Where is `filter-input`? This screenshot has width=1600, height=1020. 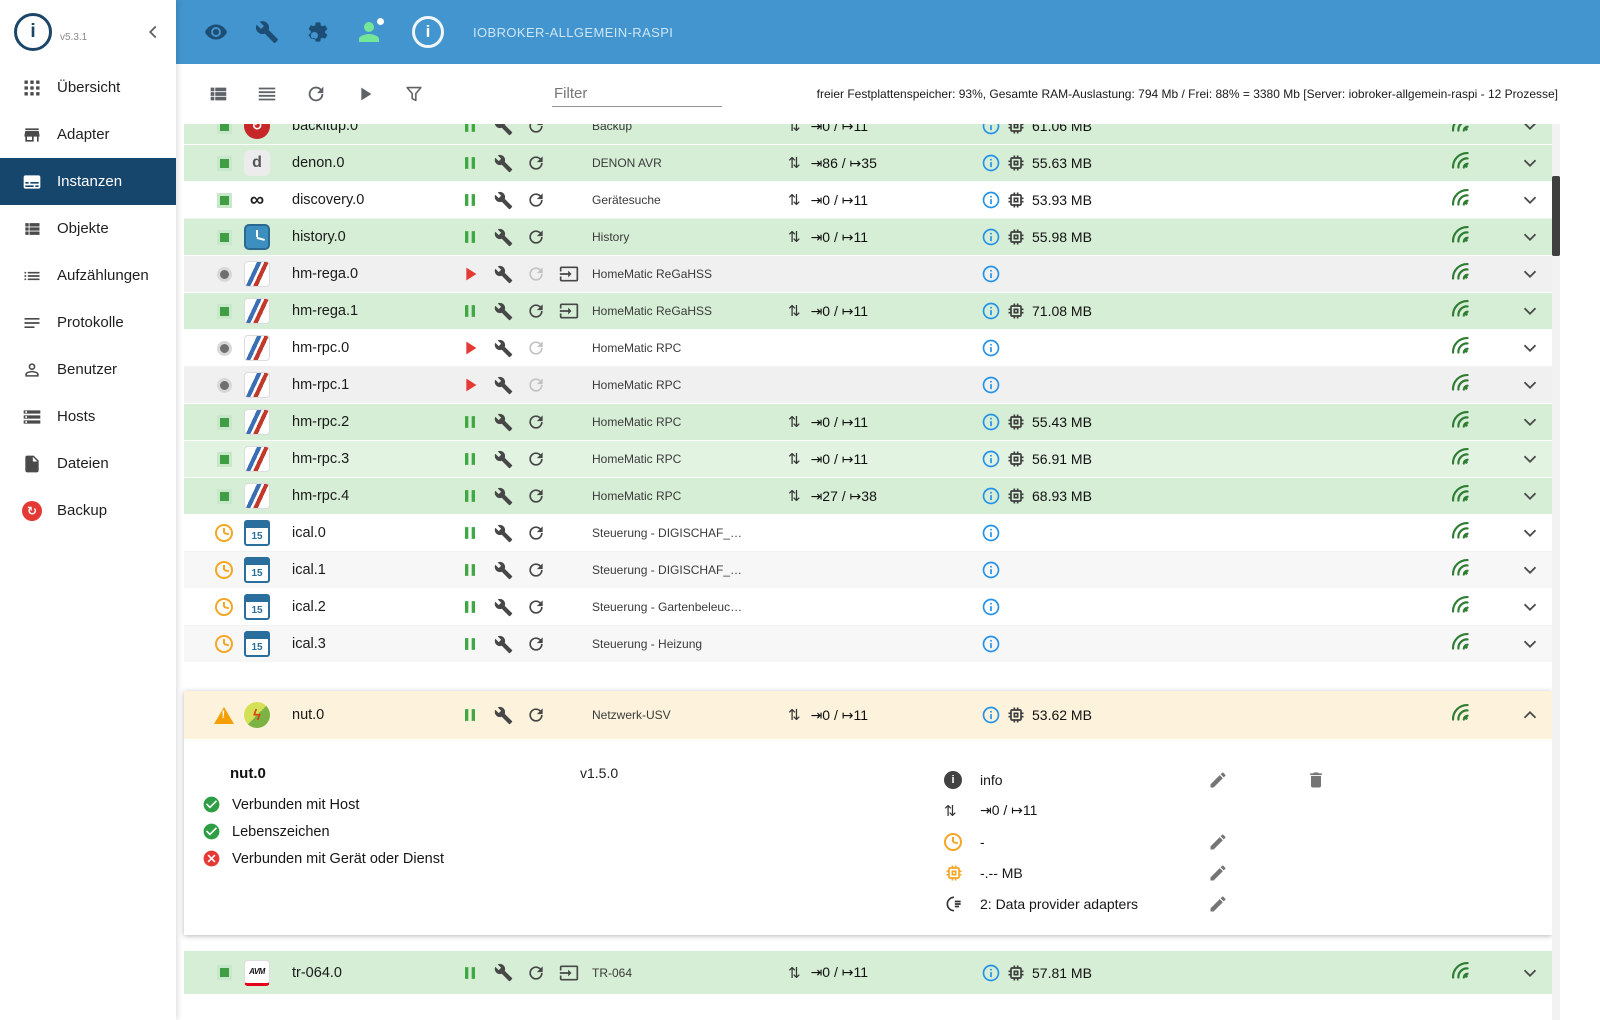 filter-input is located at coordinates (637, 94).